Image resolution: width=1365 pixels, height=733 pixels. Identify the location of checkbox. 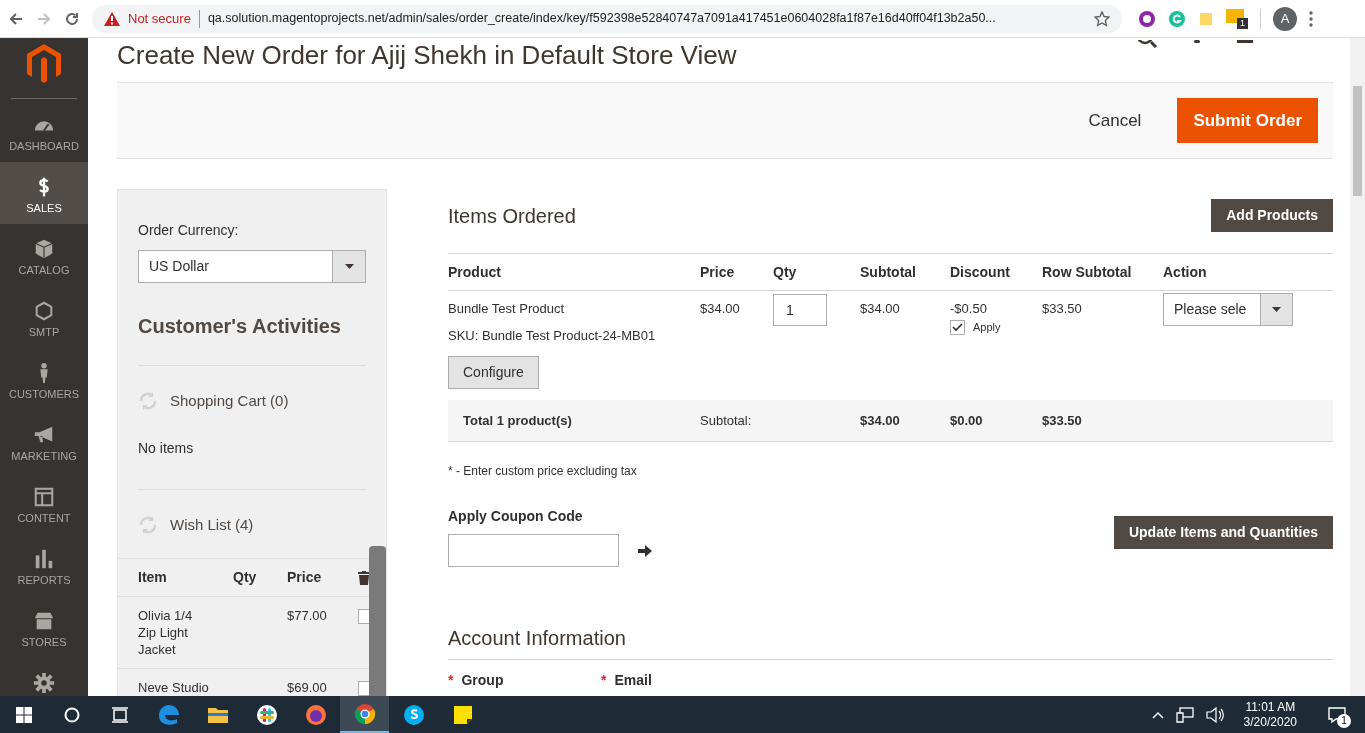
(957, 327).